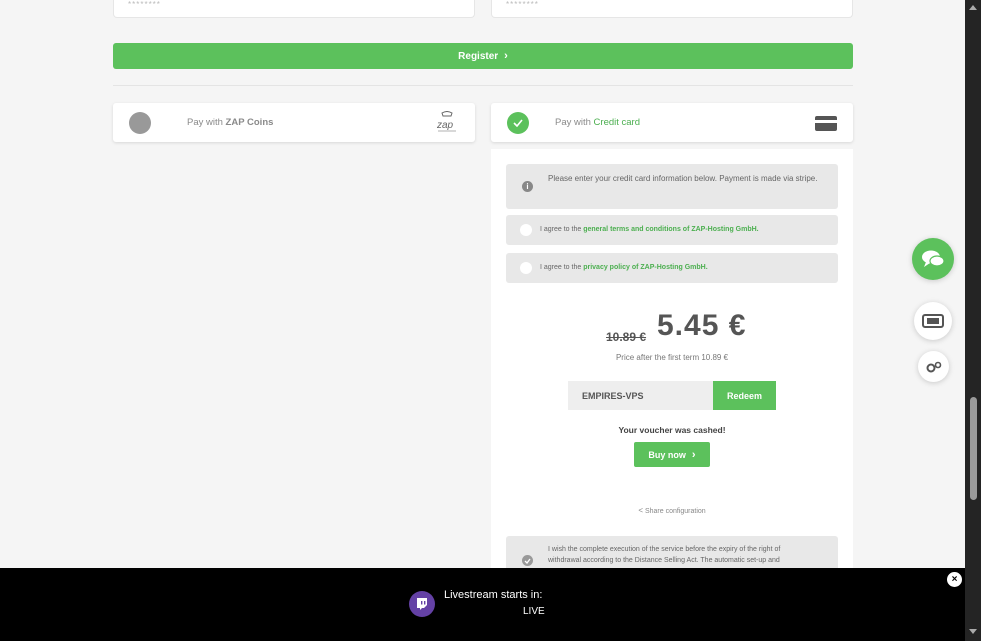  I want to click on share-configuration-link: < Share configuration, so click(672, 510).